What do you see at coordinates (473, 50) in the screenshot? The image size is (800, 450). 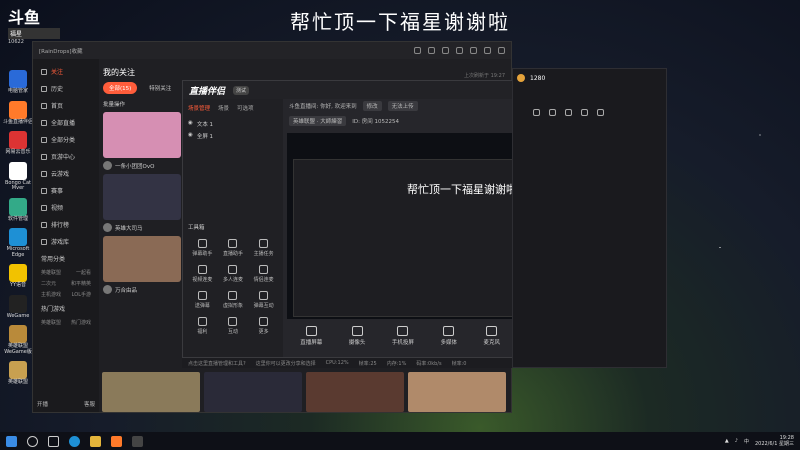 I see `settings-icon` at bounding box center [473, 50].